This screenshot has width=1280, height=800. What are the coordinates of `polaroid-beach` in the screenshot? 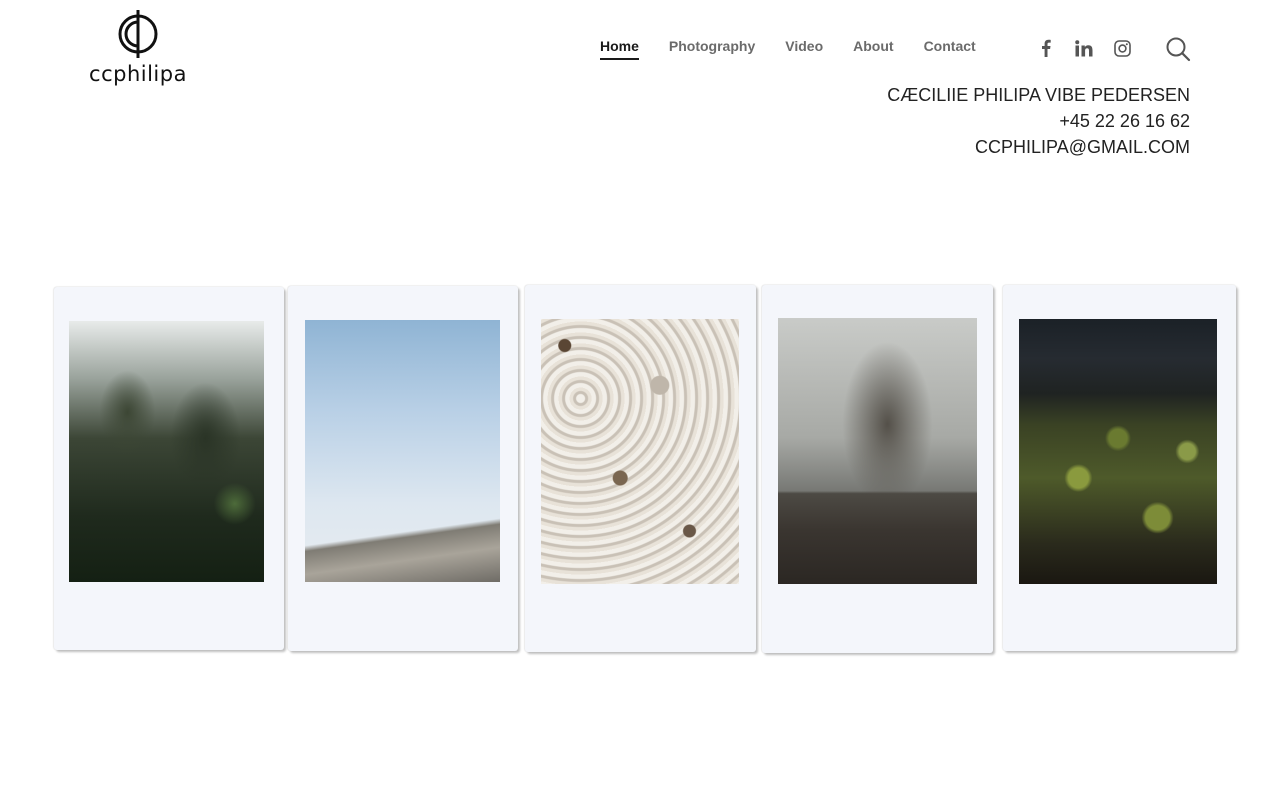 It's located at (403, 468).